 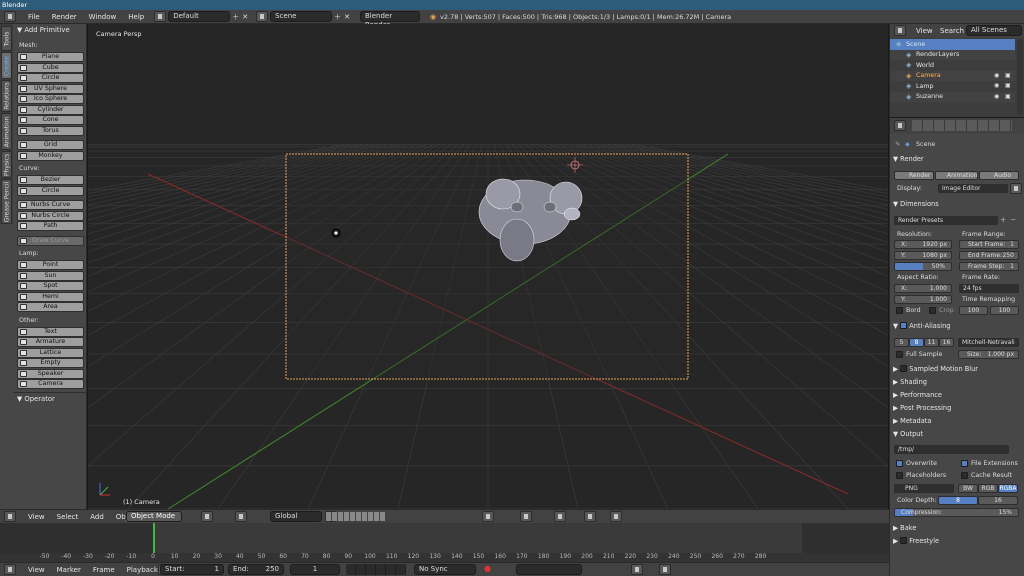 What do you see at coordinates (914, 175) in the screenshot?
I see `render-button: Render` at bounding box center [914, 175].